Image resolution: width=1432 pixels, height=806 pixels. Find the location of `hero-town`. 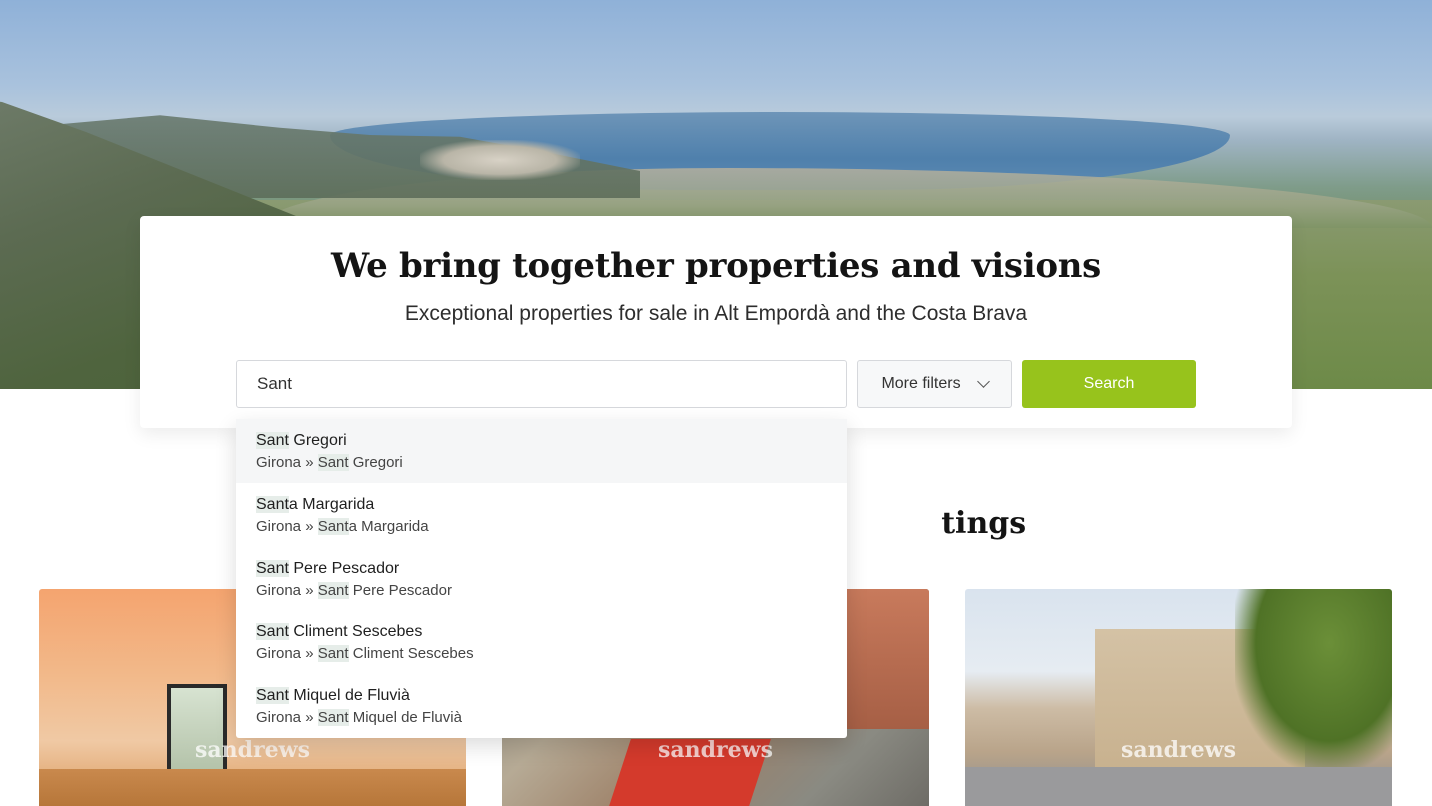

hero-town is located at coordinates (500, 160).